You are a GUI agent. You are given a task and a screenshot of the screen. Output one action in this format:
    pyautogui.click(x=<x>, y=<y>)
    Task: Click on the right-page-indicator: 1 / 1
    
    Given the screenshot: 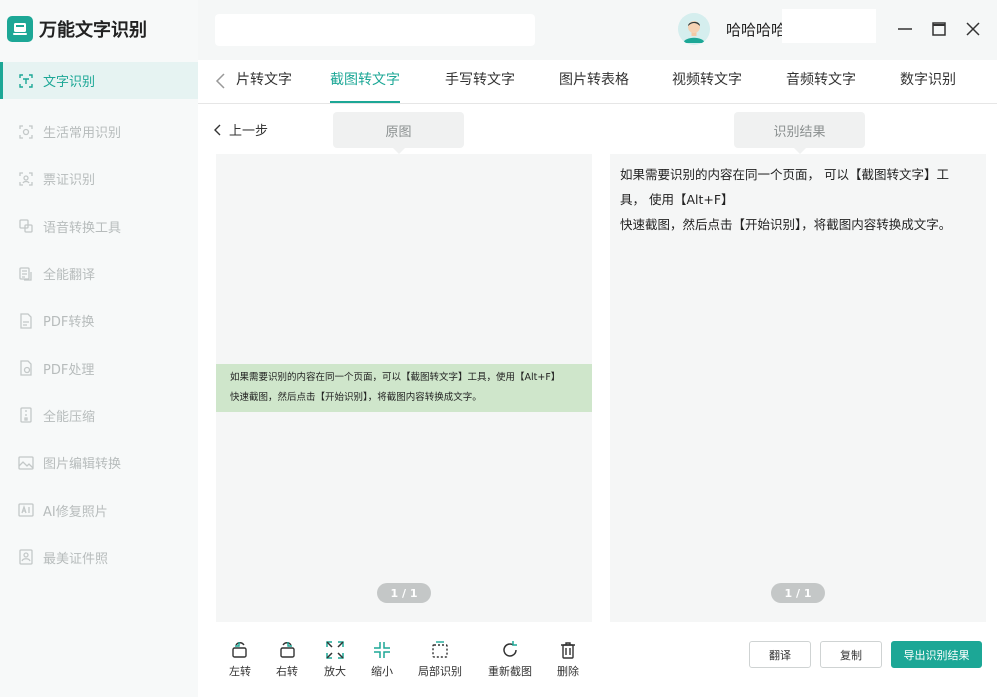 What is the action you would take?
    pyautogui.click(x=798, y=593)
    